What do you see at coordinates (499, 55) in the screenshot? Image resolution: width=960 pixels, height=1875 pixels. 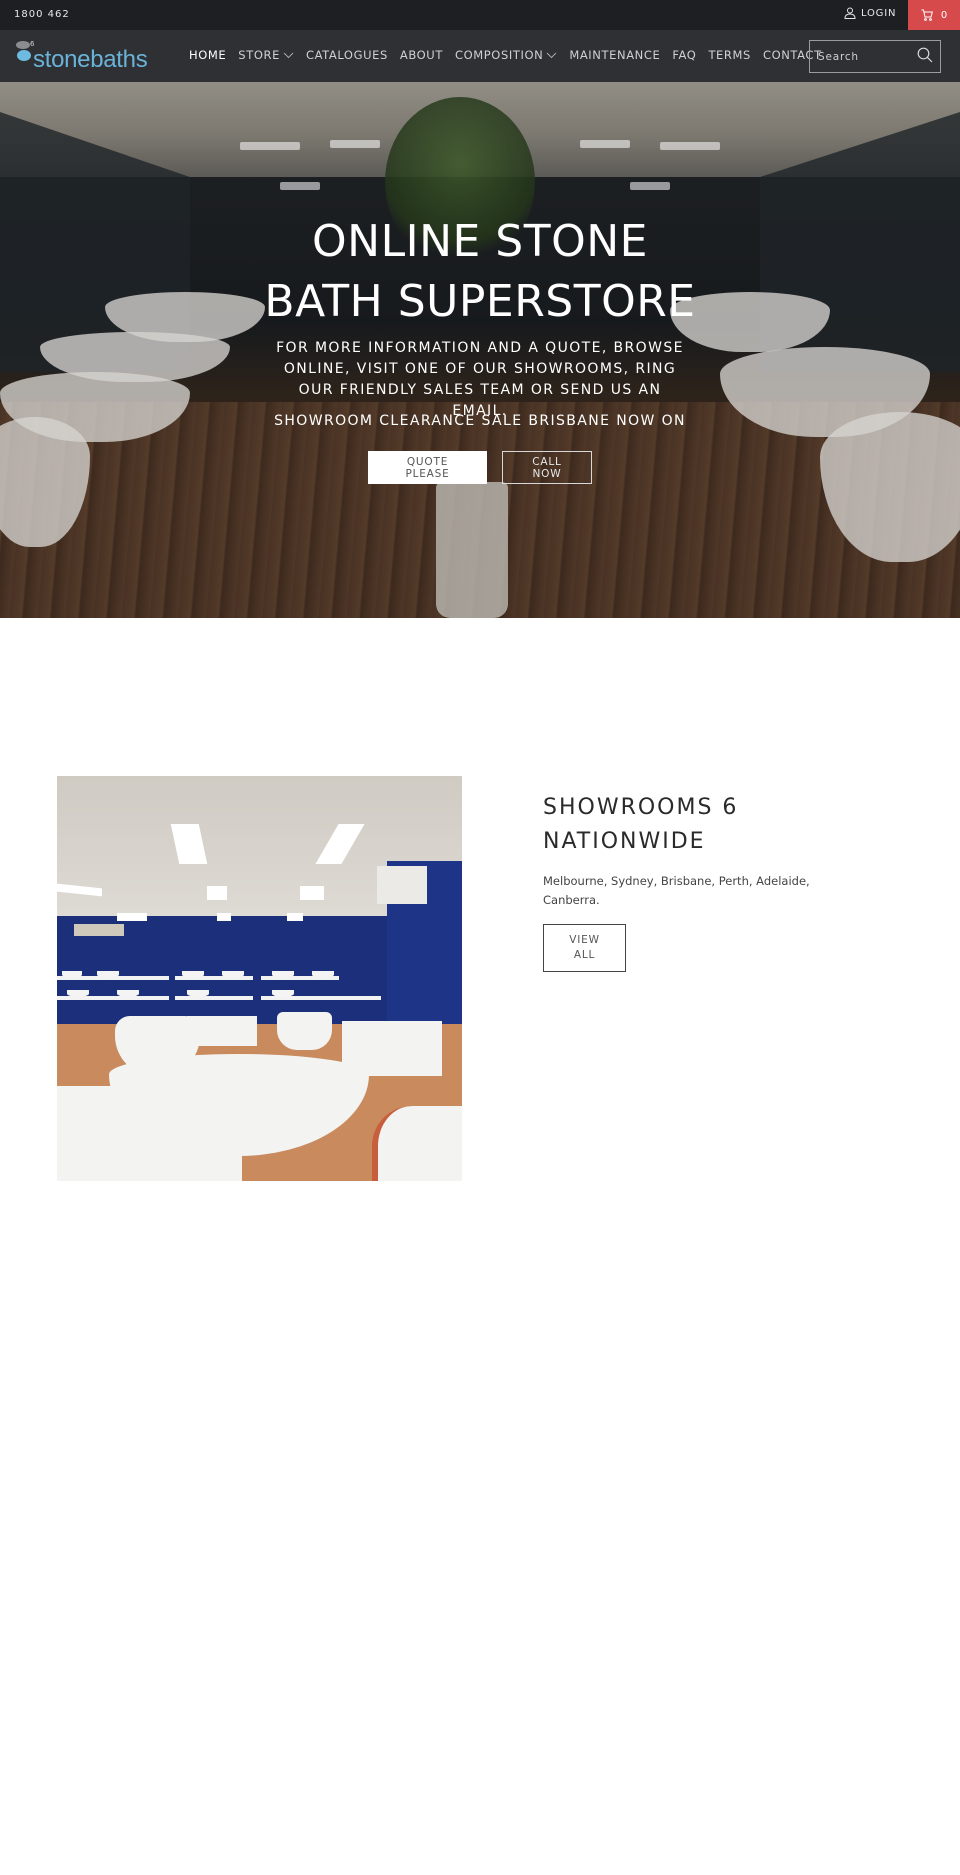 I see `nav-composition-label: COMPOSITION` at bounding box center [499, 55].